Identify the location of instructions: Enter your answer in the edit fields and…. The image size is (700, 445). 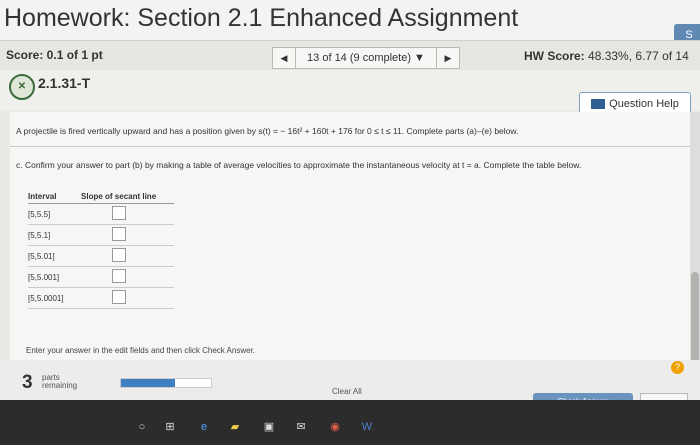
(141, 350).